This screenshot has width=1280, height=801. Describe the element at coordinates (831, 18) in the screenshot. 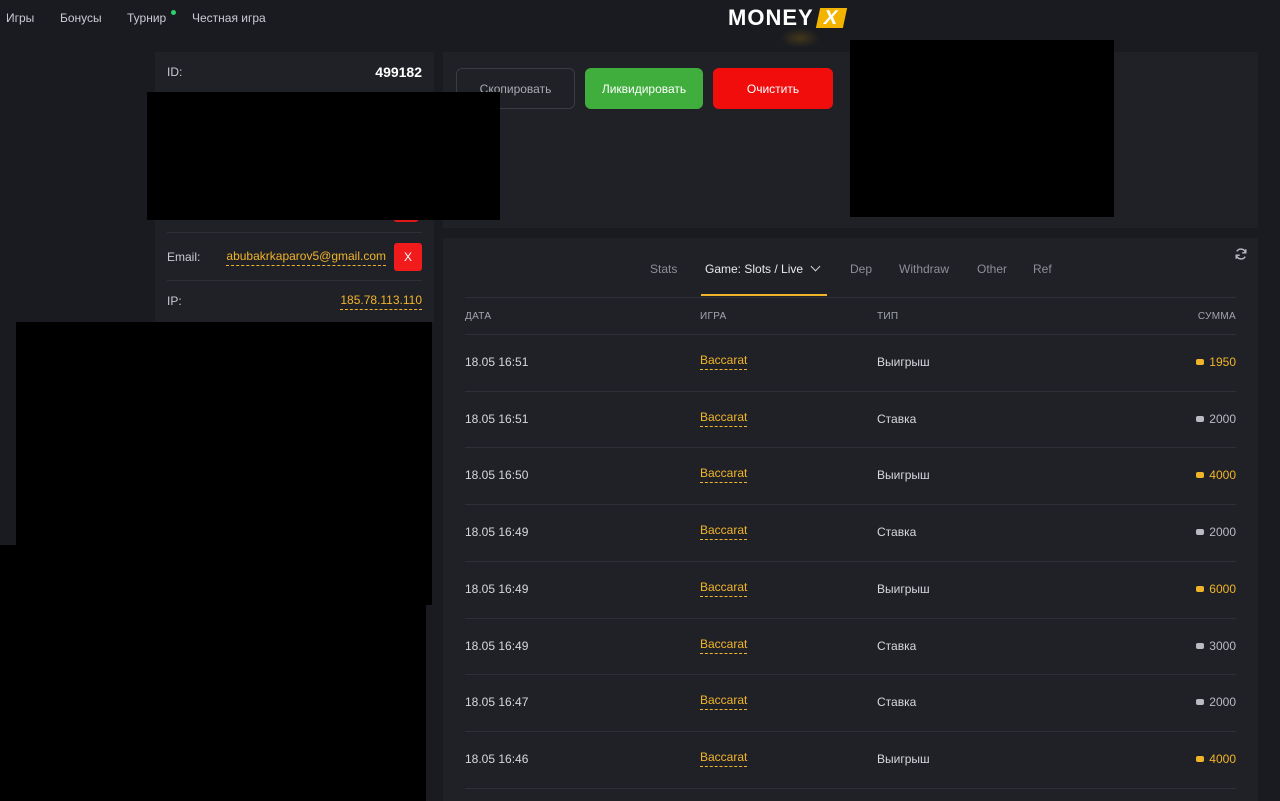

I see `logo-badge: X` at that location.